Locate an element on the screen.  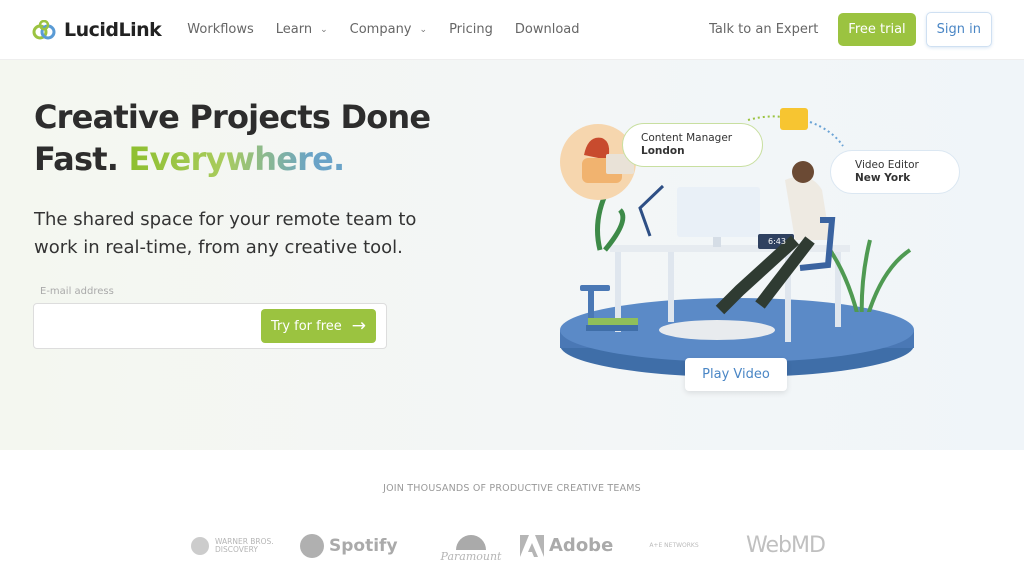
nav-workflows: Workflows is located at coordinates (220, 29).